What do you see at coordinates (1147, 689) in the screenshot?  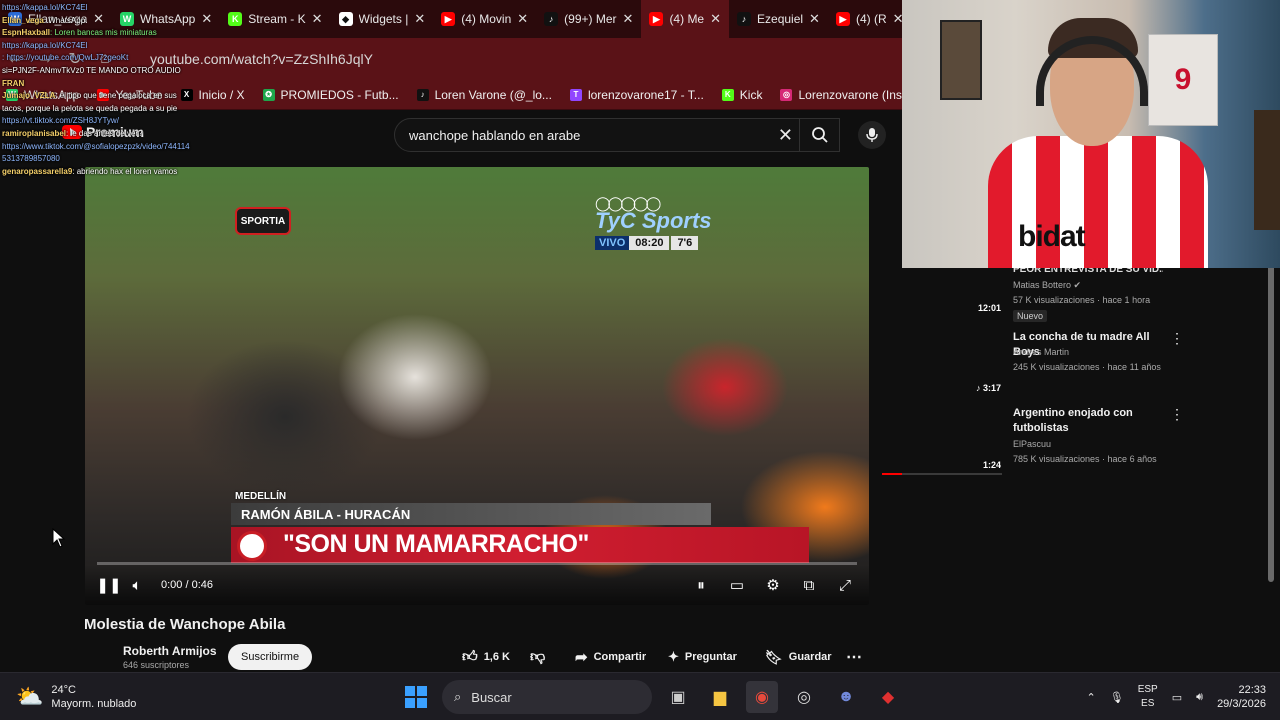 I see `language-code: ESP` at bounding box center [1147, 689].